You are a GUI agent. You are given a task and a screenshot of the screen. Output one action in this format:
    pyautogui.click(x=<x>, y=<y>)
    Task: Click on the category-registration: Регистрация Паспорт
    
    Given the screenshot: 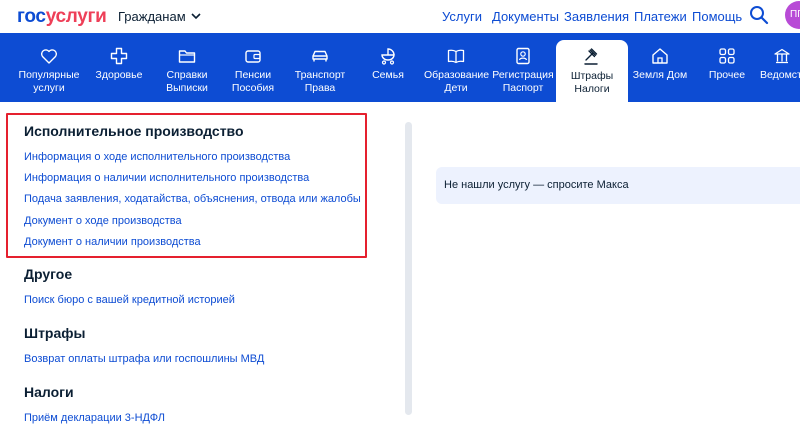 What is the action you would take?
    pyautogui.click(x=523, y=67)
    